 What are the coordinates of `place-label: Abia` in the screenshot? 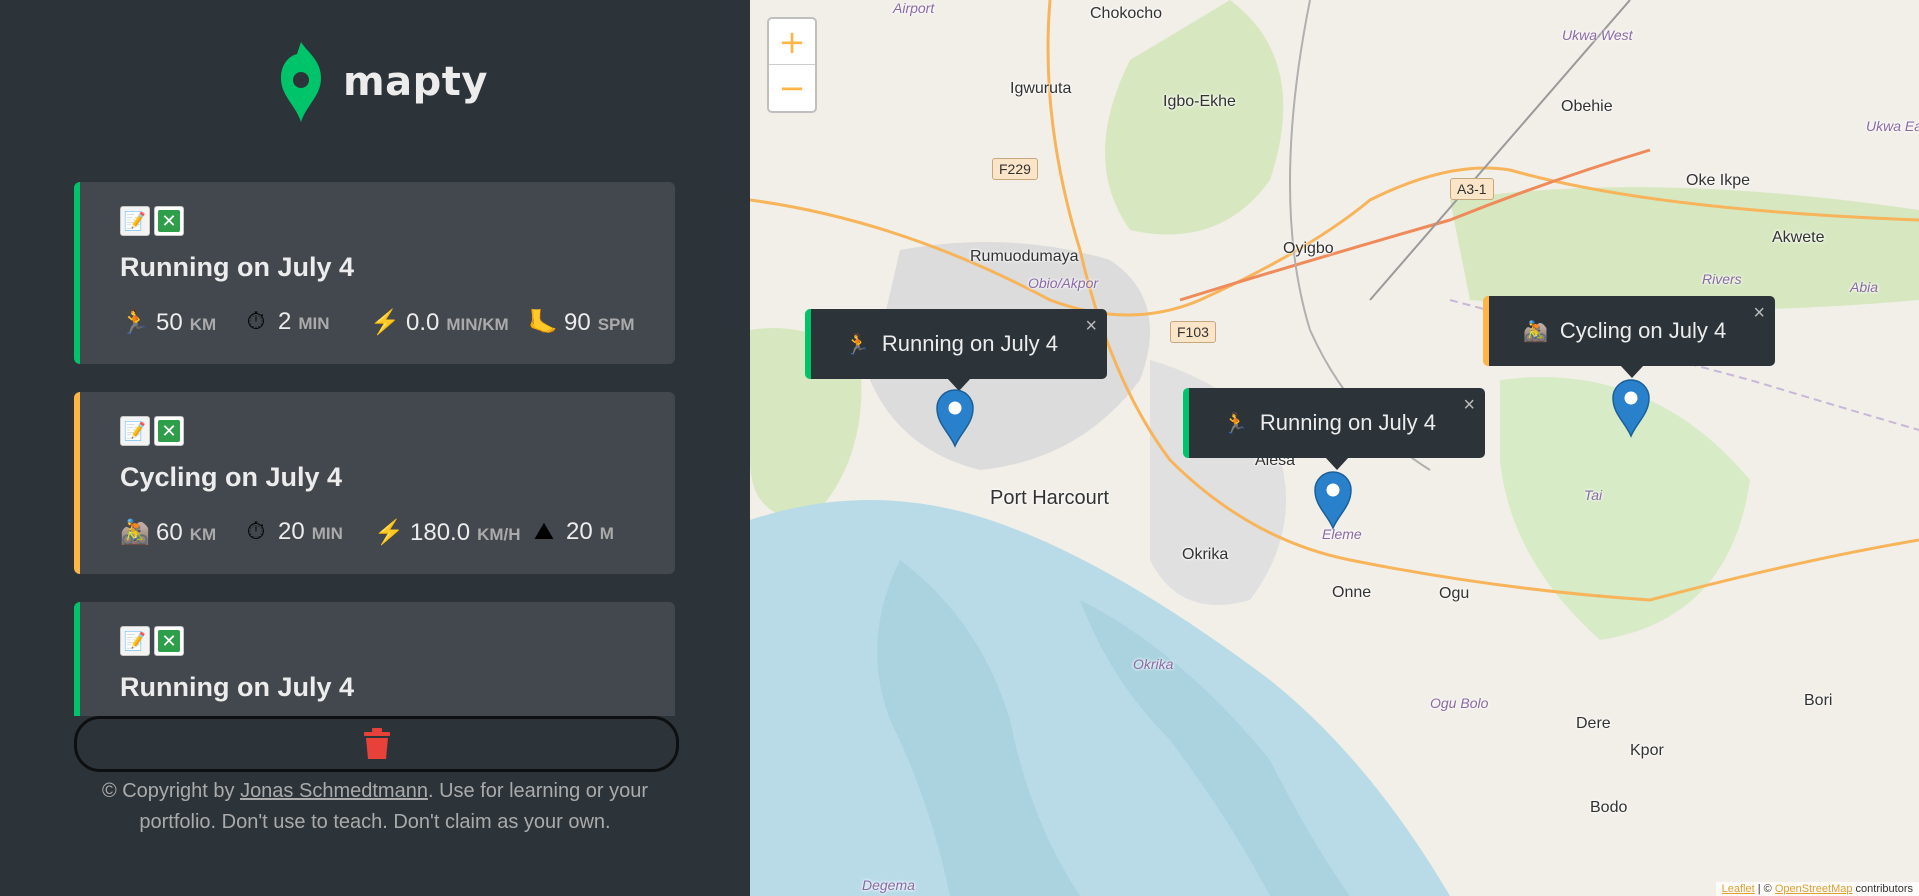 It's located at (1864, 287).